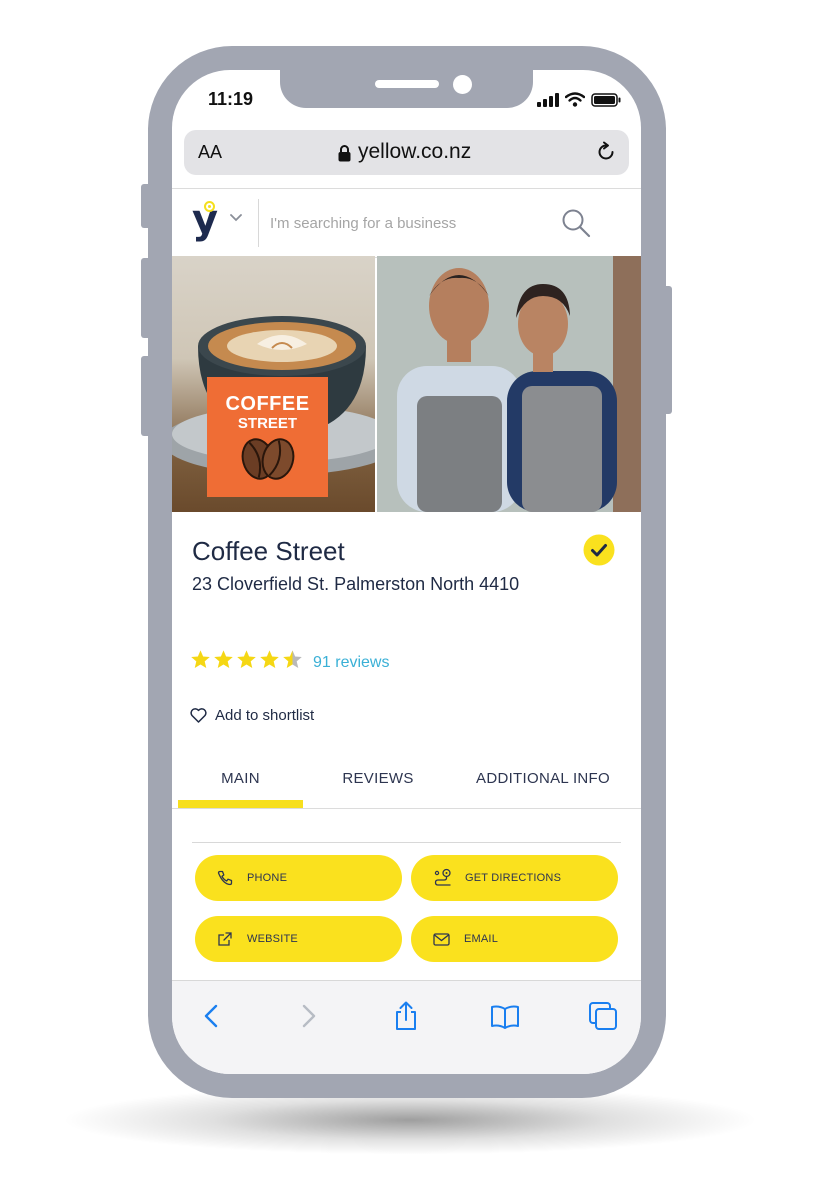  What do you see at coordinates (240, 804) in the screenshot?
I see `active-tab-indicator` at bounding box center [240, 804].